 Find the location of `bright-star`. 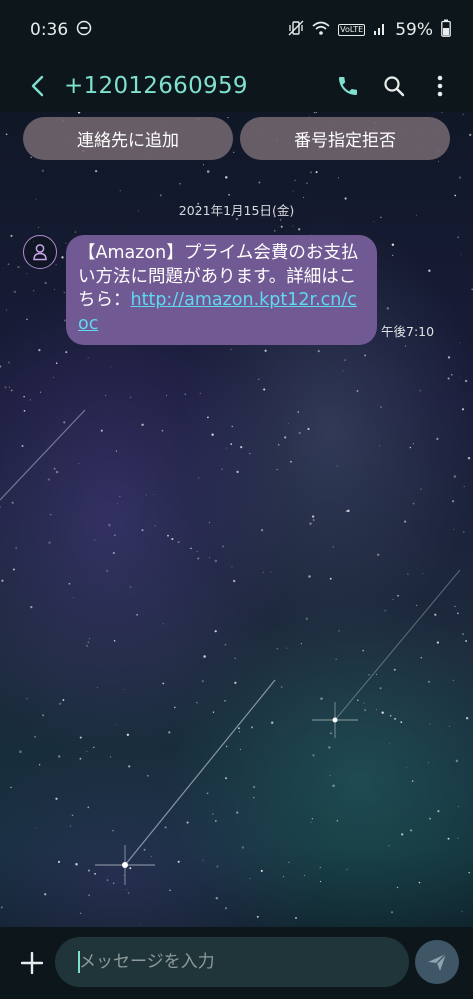

bright-star is located at coordinates (125, 865).